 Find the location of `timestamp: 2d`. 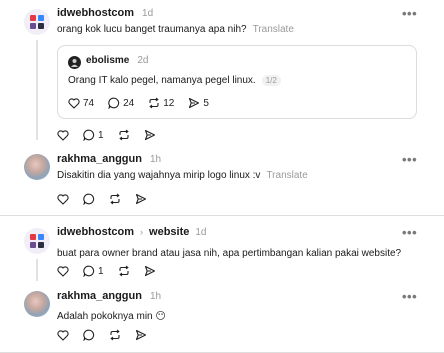

timestamp: 2d is located at coordinates (142, 60).